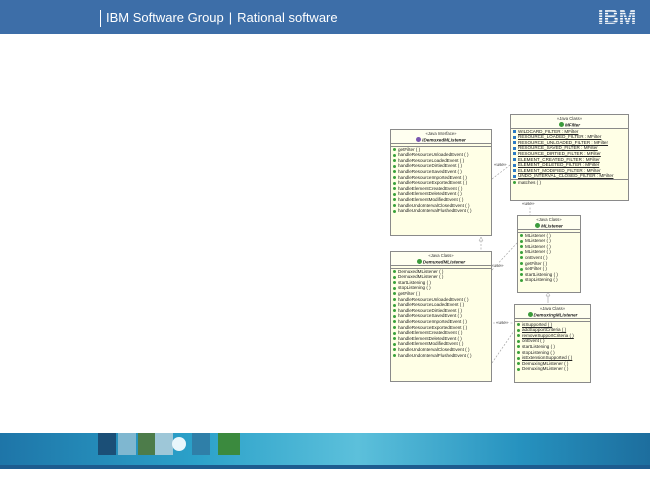  I want to click on ibm-logo: IBM, so click(617, 16).